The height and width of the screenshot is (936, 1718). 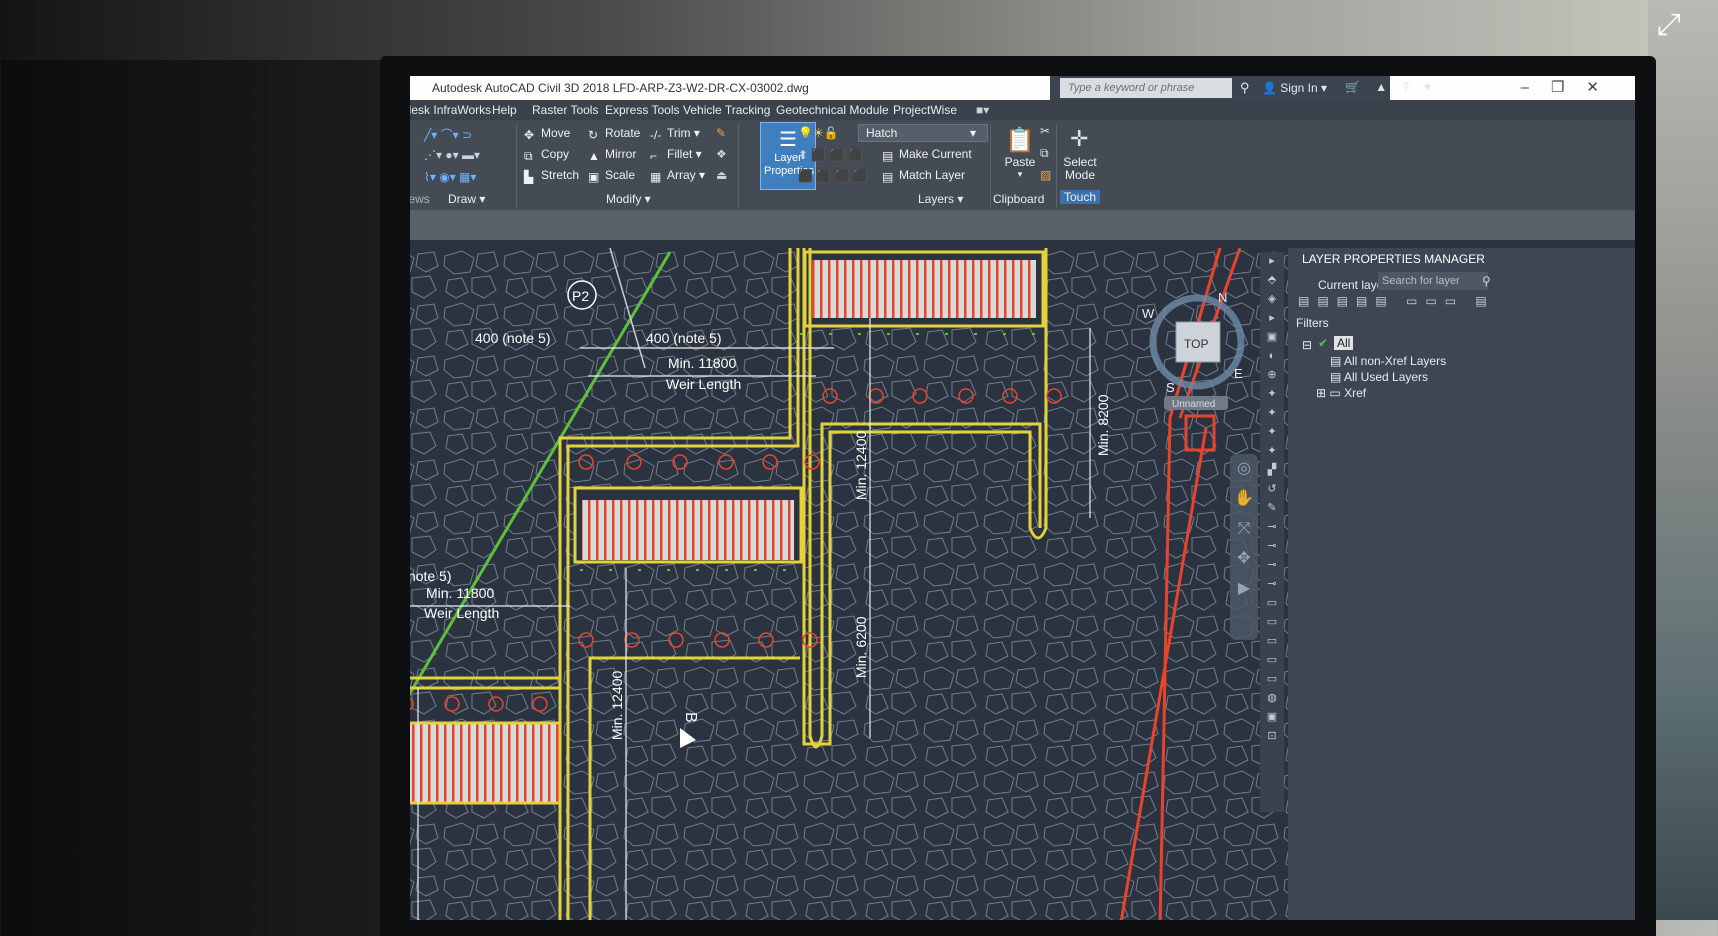 What do you see at coordinates (982, 110) in the screenshot?
I see `workspace-icon: ■▾` at bounding box center [982, 110].